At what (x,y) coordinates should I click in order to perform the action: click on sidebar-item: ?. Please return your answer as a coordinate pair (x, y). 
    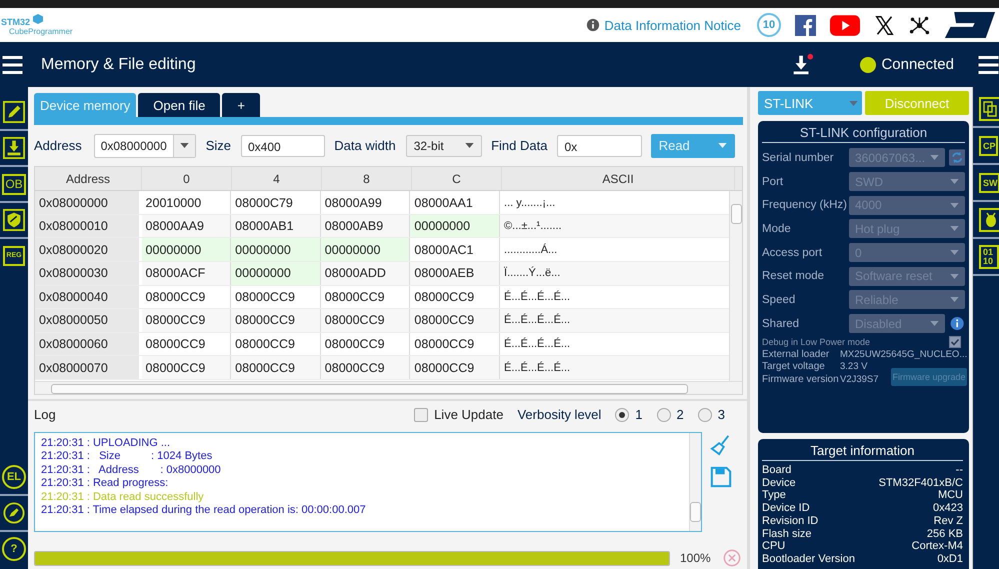
    Looking at the image, I should click on (14, 549).